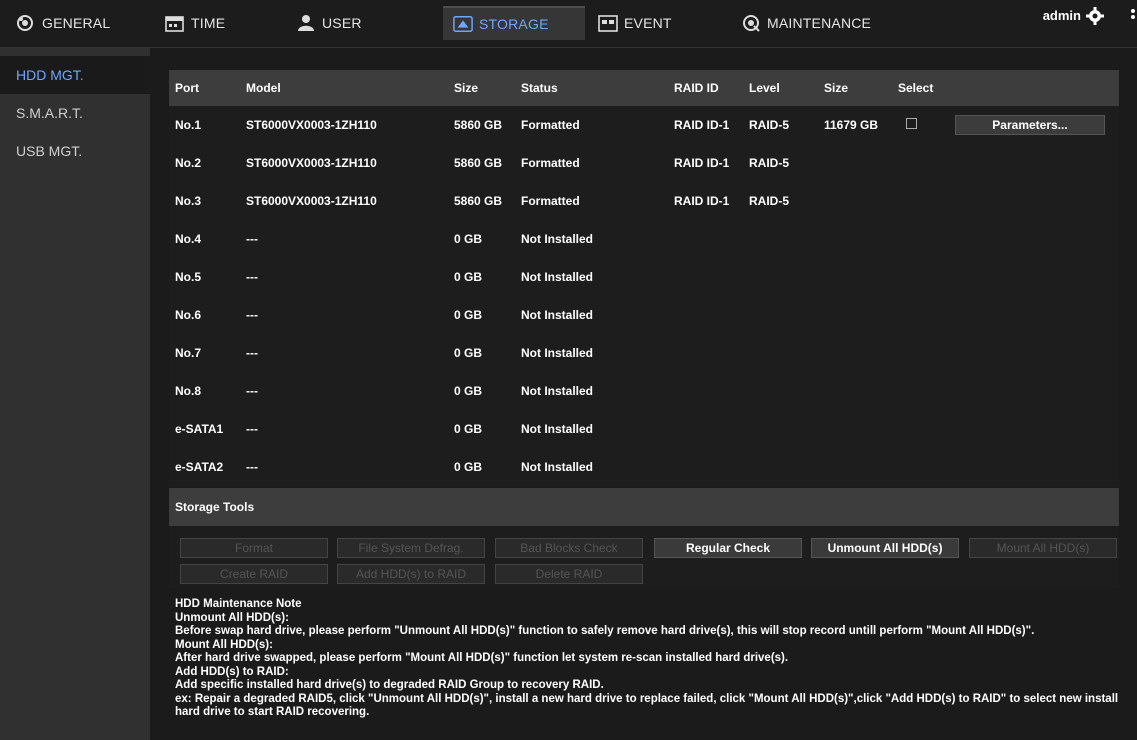  I want to click on tab-storage: STORAGE, so click(514, 23).